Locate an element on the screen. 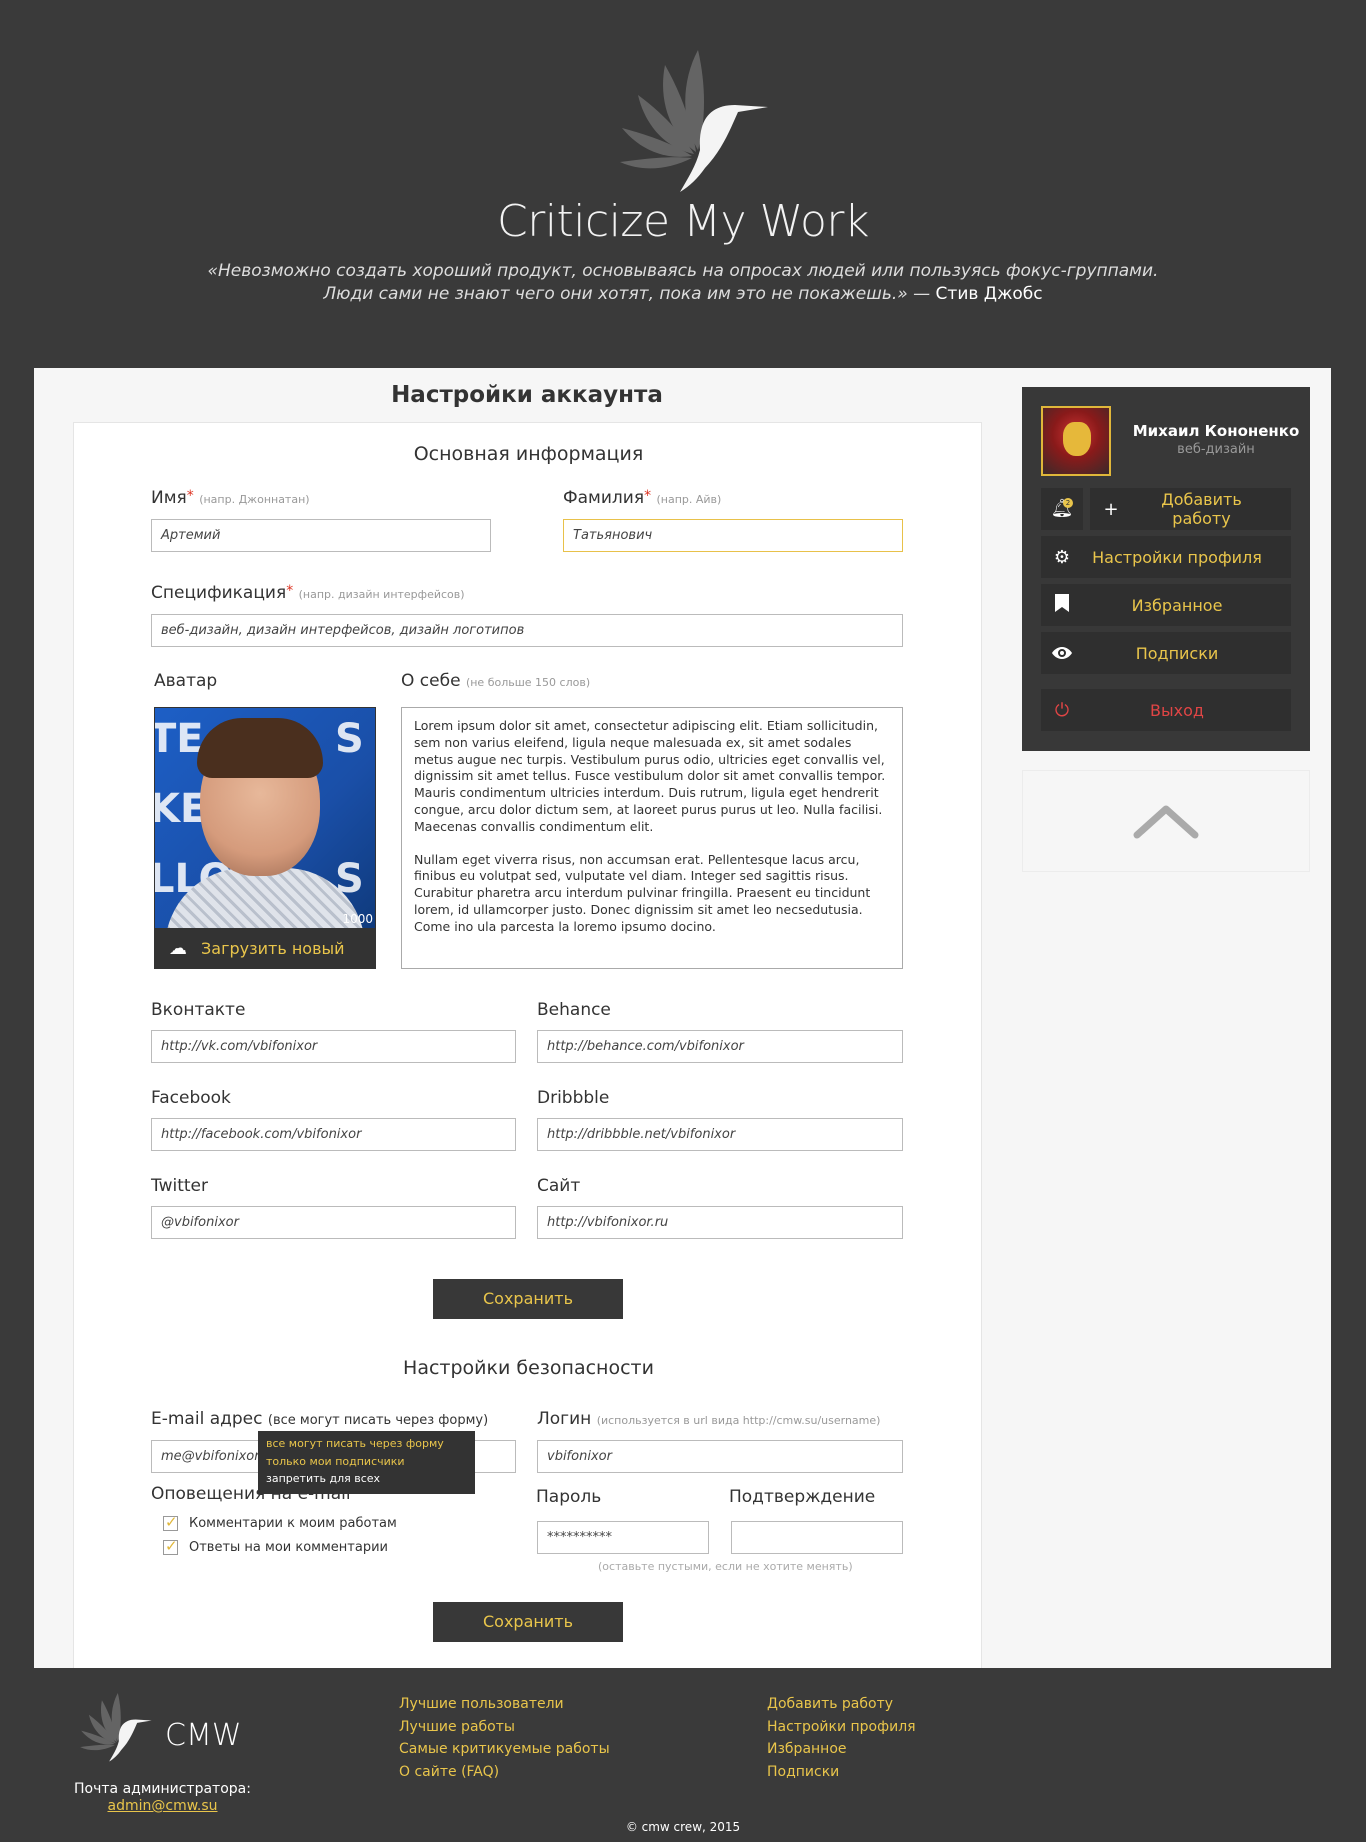 This screenshot has width=1366, height=1842. gear-icon: ⚙ is located at coordinates (1062, 557).